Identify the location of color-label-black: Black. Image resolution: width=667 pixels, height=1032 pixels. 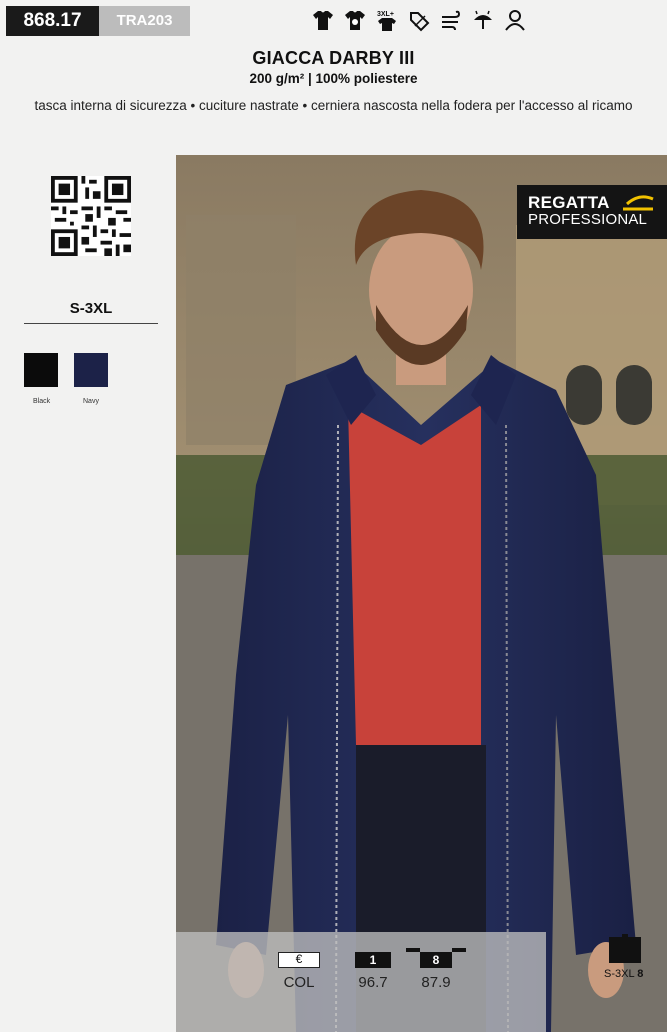
(42, 401).